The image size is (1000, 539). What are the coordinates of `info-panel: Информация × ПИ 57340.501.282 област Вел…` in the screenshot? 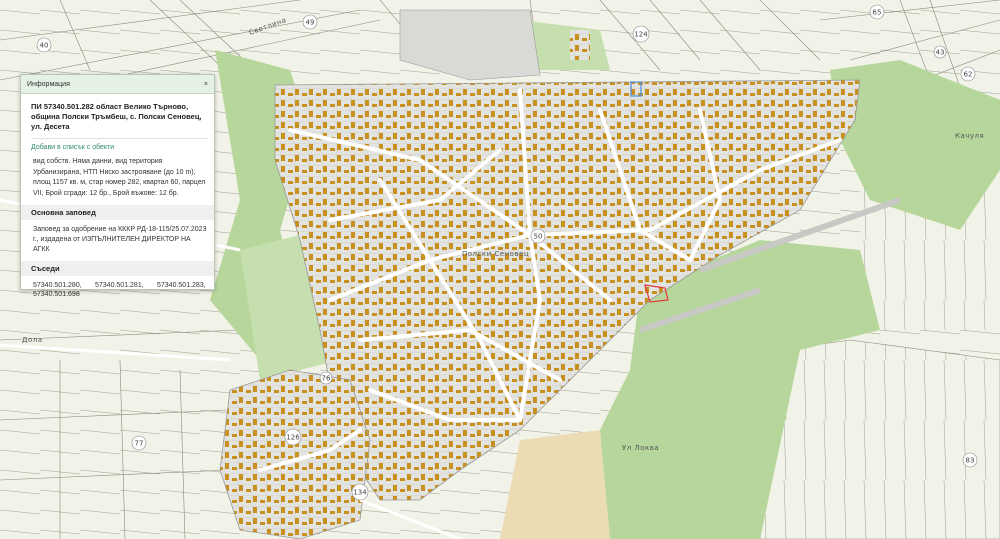 It's located at (117, 186).